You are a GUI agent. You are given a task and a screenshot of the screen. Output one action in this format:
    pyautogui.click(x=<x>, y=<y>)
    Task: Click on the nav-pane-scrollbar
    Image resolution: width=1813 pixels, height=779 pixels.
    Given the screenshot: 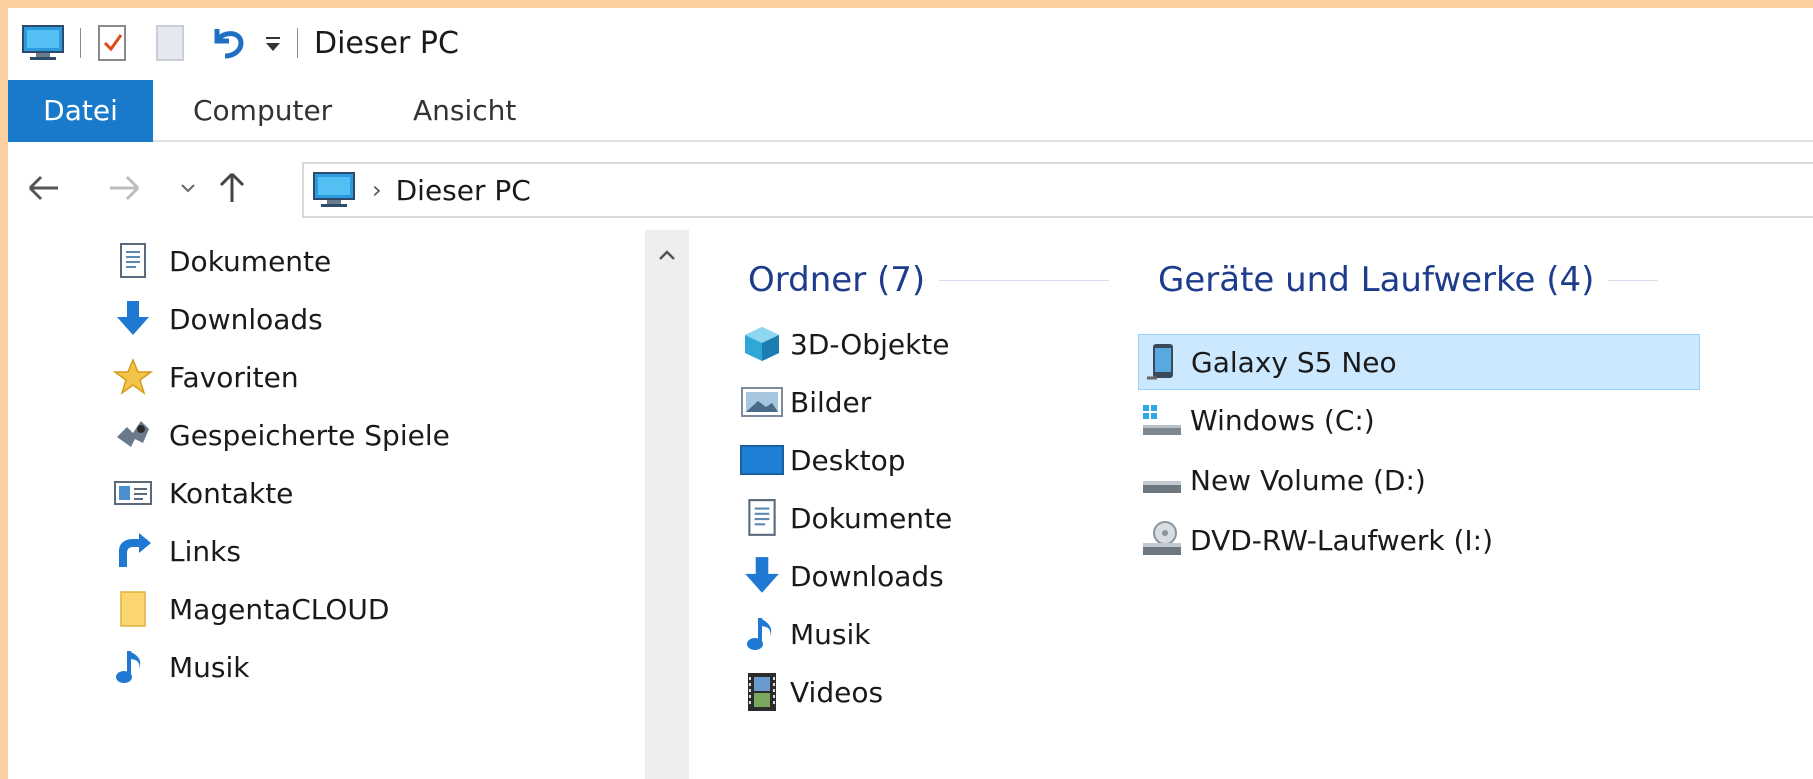 What is the action you would take?
    pyautogui.click(x=667, y=504)
    